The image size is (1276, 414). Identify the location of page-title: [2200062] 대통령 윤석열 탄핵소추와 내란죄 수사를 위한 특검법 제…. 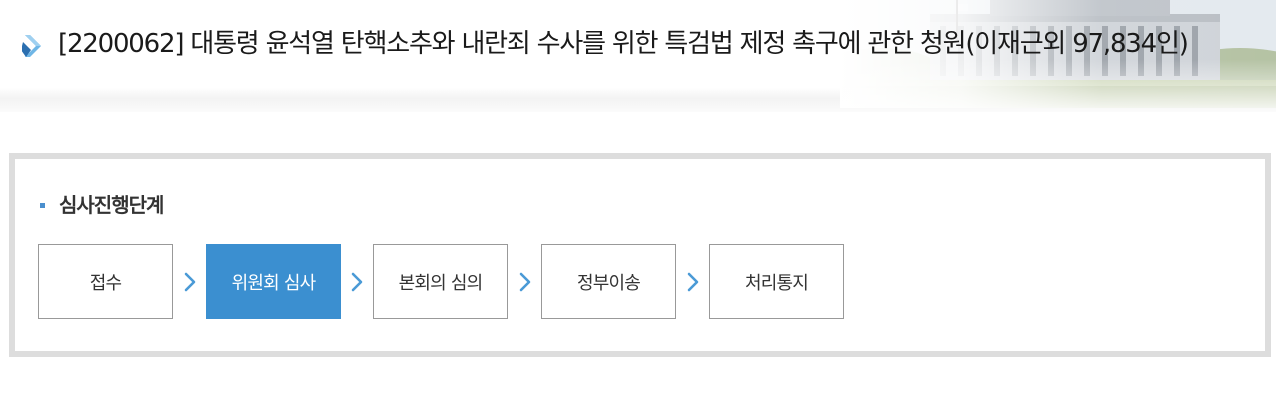
(623, 44).